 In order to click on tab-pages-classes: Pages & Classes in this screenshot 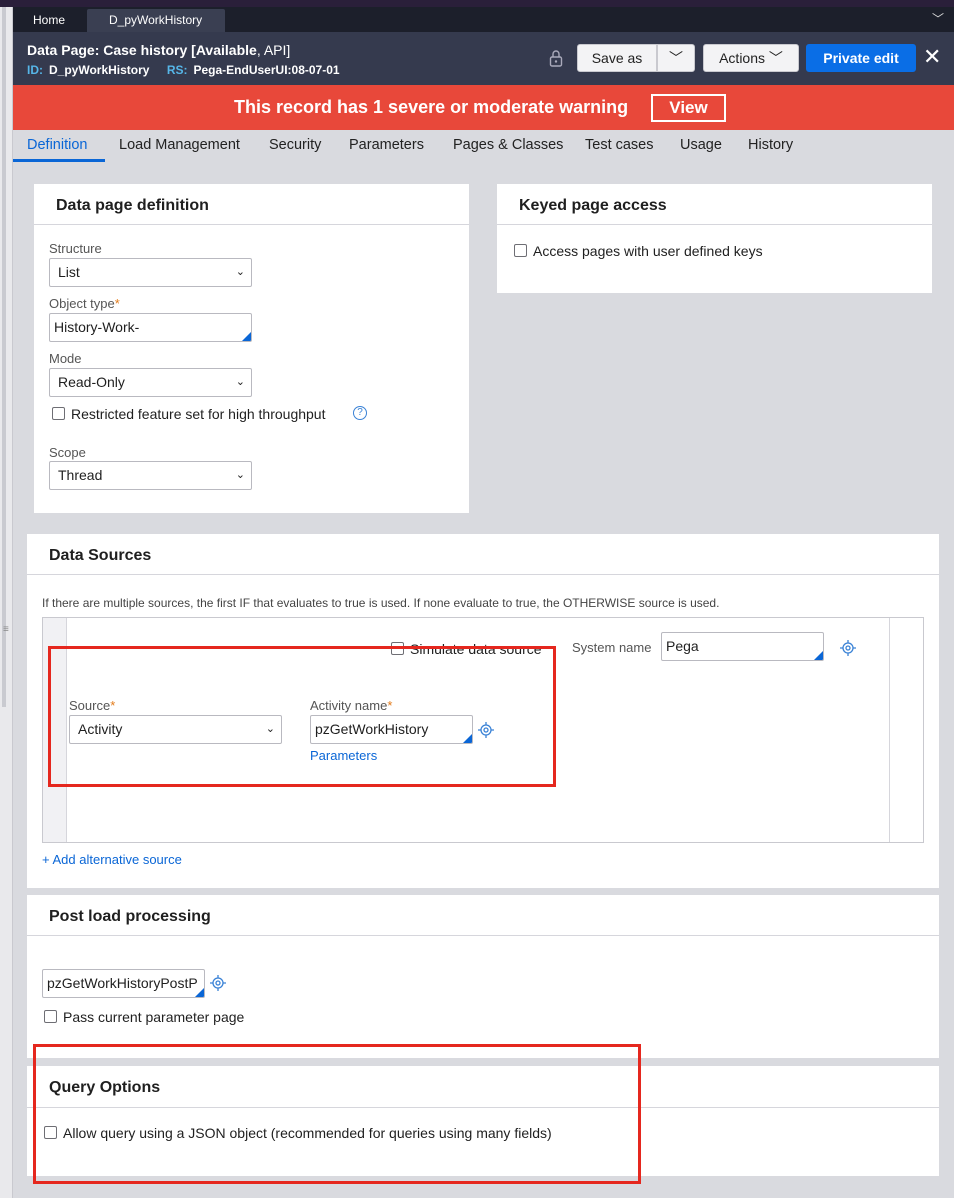, I will do `click(508, 145)`.